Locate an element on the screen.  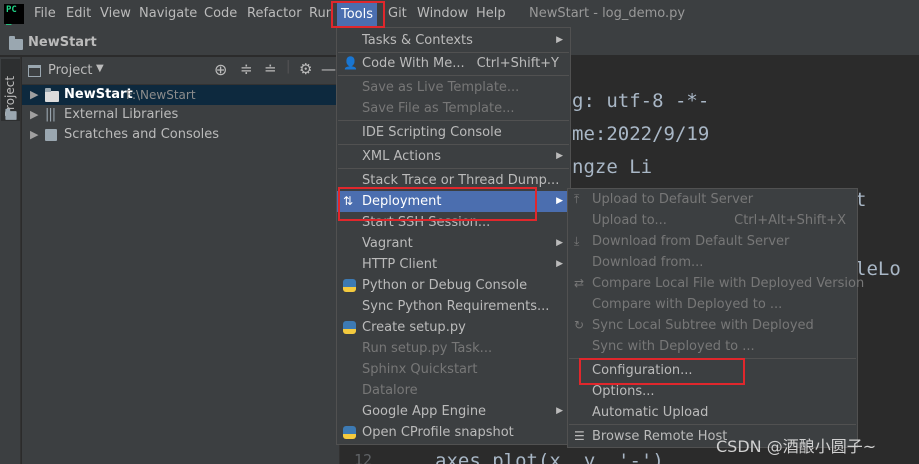
compare-icon: ⇄ is located at coordinates (579, 283).